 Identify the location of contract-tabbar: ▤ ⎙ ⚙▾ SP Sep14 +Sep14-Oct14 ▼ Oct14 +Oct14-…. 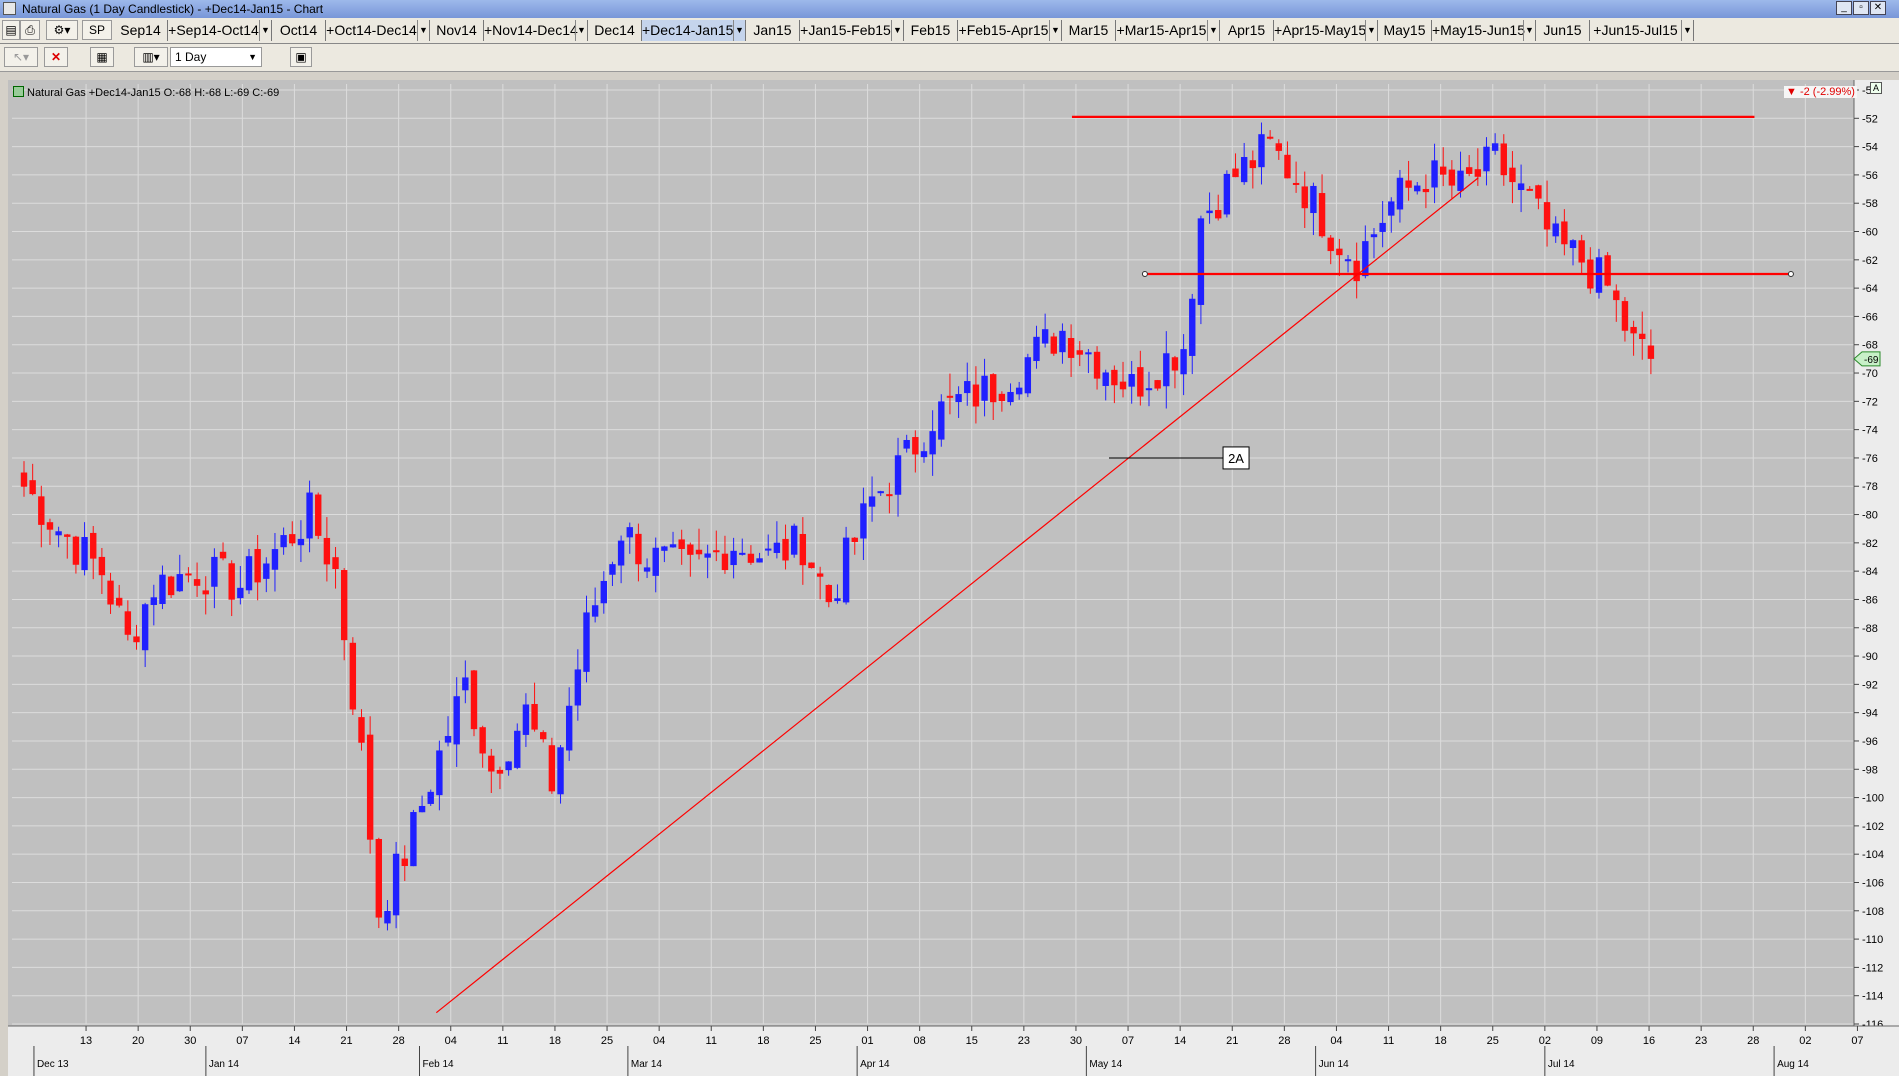
(949, 31).